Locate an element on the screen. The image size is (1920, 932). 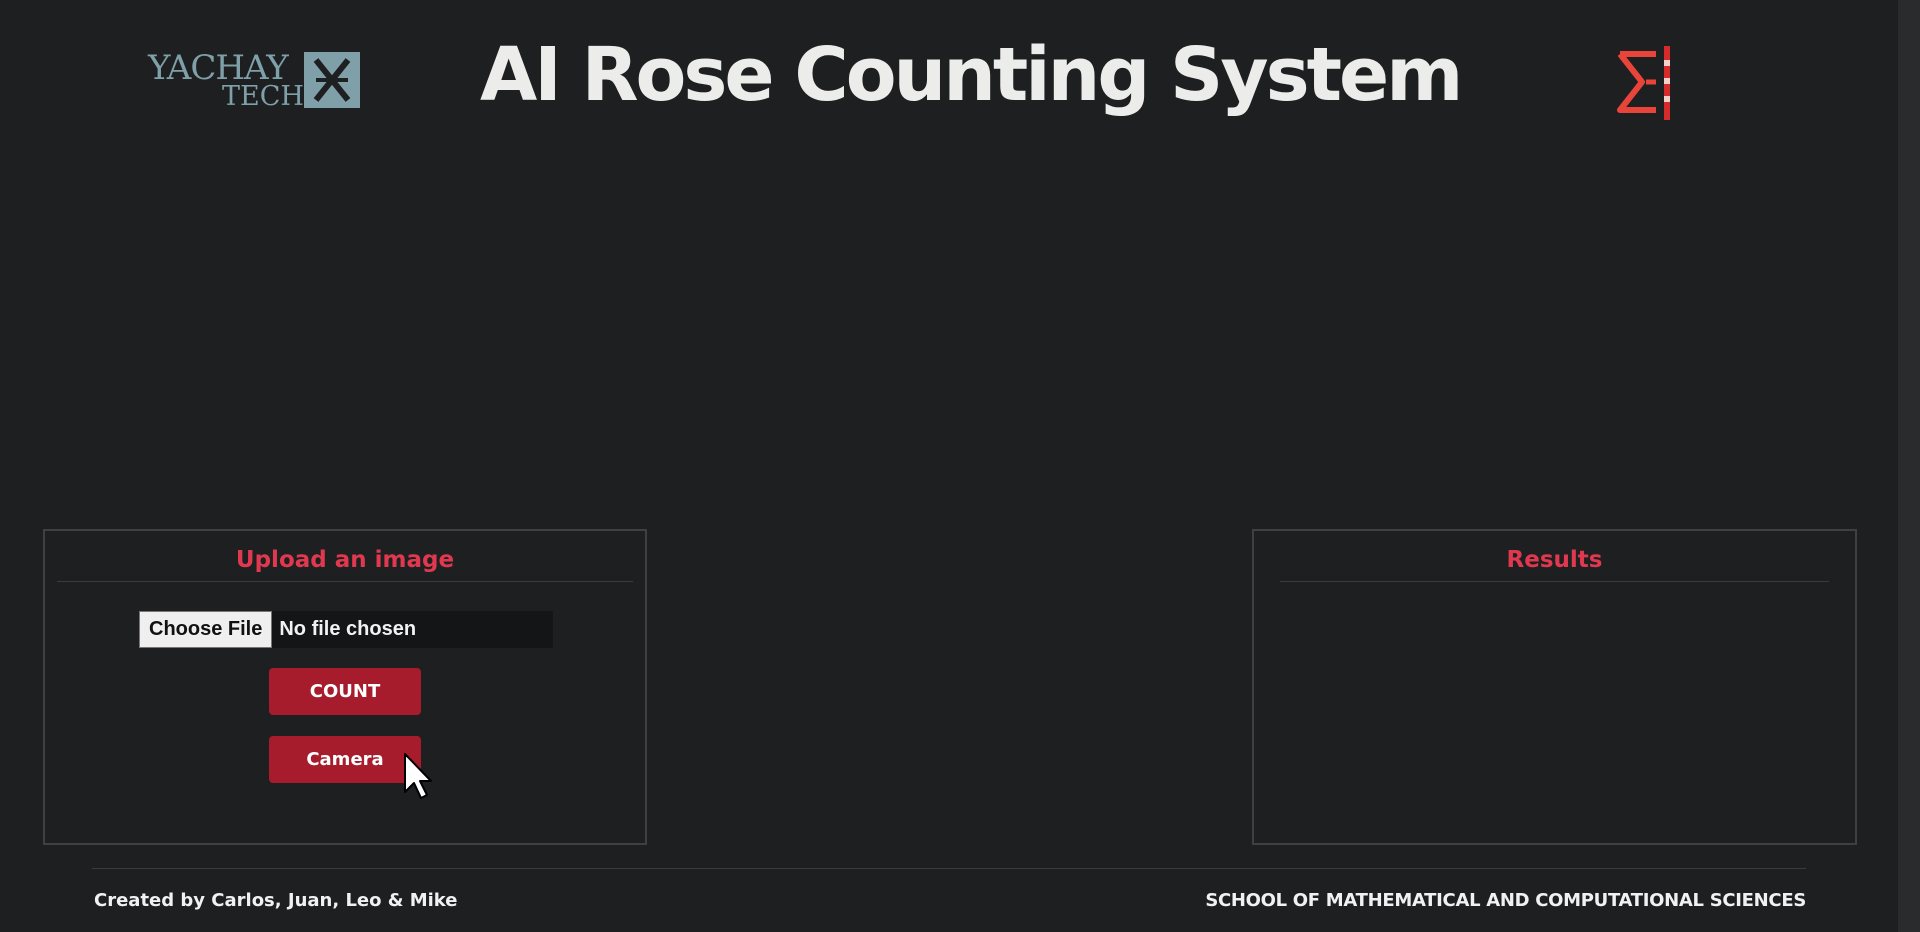
footer-credit: Created by Carlos, Juan, Leo & Mike is located at coordinates (276, 900).